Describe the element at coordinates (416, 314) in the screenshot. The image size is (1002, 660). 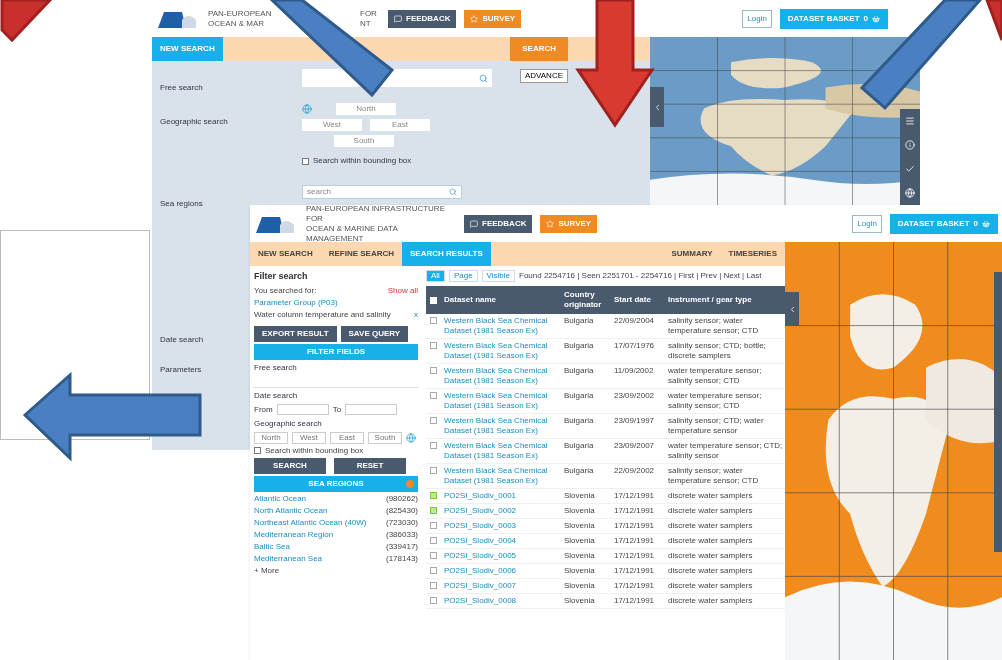
I see `remove-button: x` at that location.